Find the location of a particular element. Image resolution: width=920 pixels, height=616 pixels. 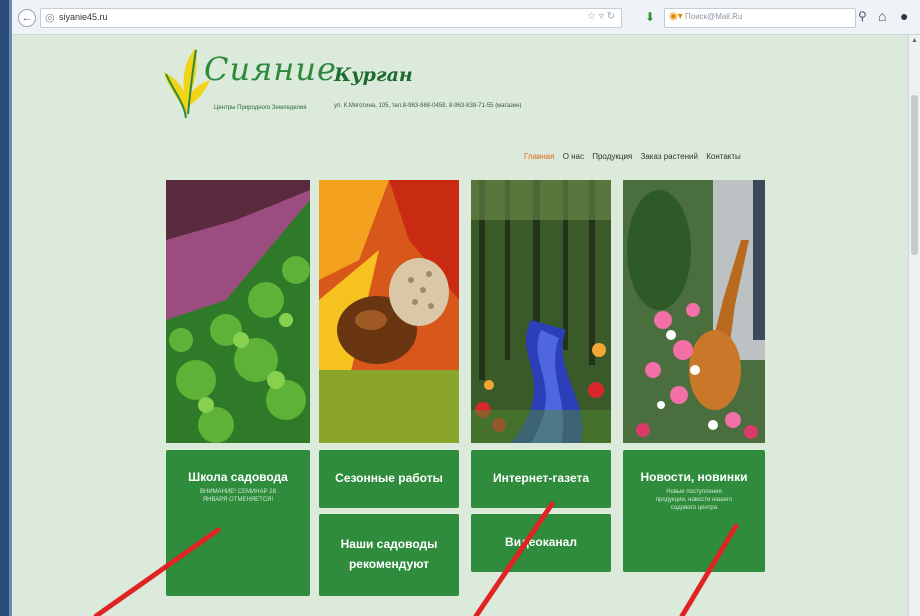

tile-internet-newspaper: Интернет-газета is located at coordinates (541, 479).